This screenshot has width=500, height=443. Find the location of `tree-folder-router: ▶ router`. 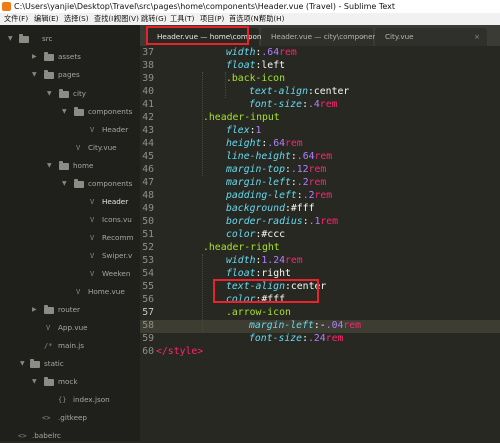

tree-folder-router: ▶ router is located at coordinates (70, 310).